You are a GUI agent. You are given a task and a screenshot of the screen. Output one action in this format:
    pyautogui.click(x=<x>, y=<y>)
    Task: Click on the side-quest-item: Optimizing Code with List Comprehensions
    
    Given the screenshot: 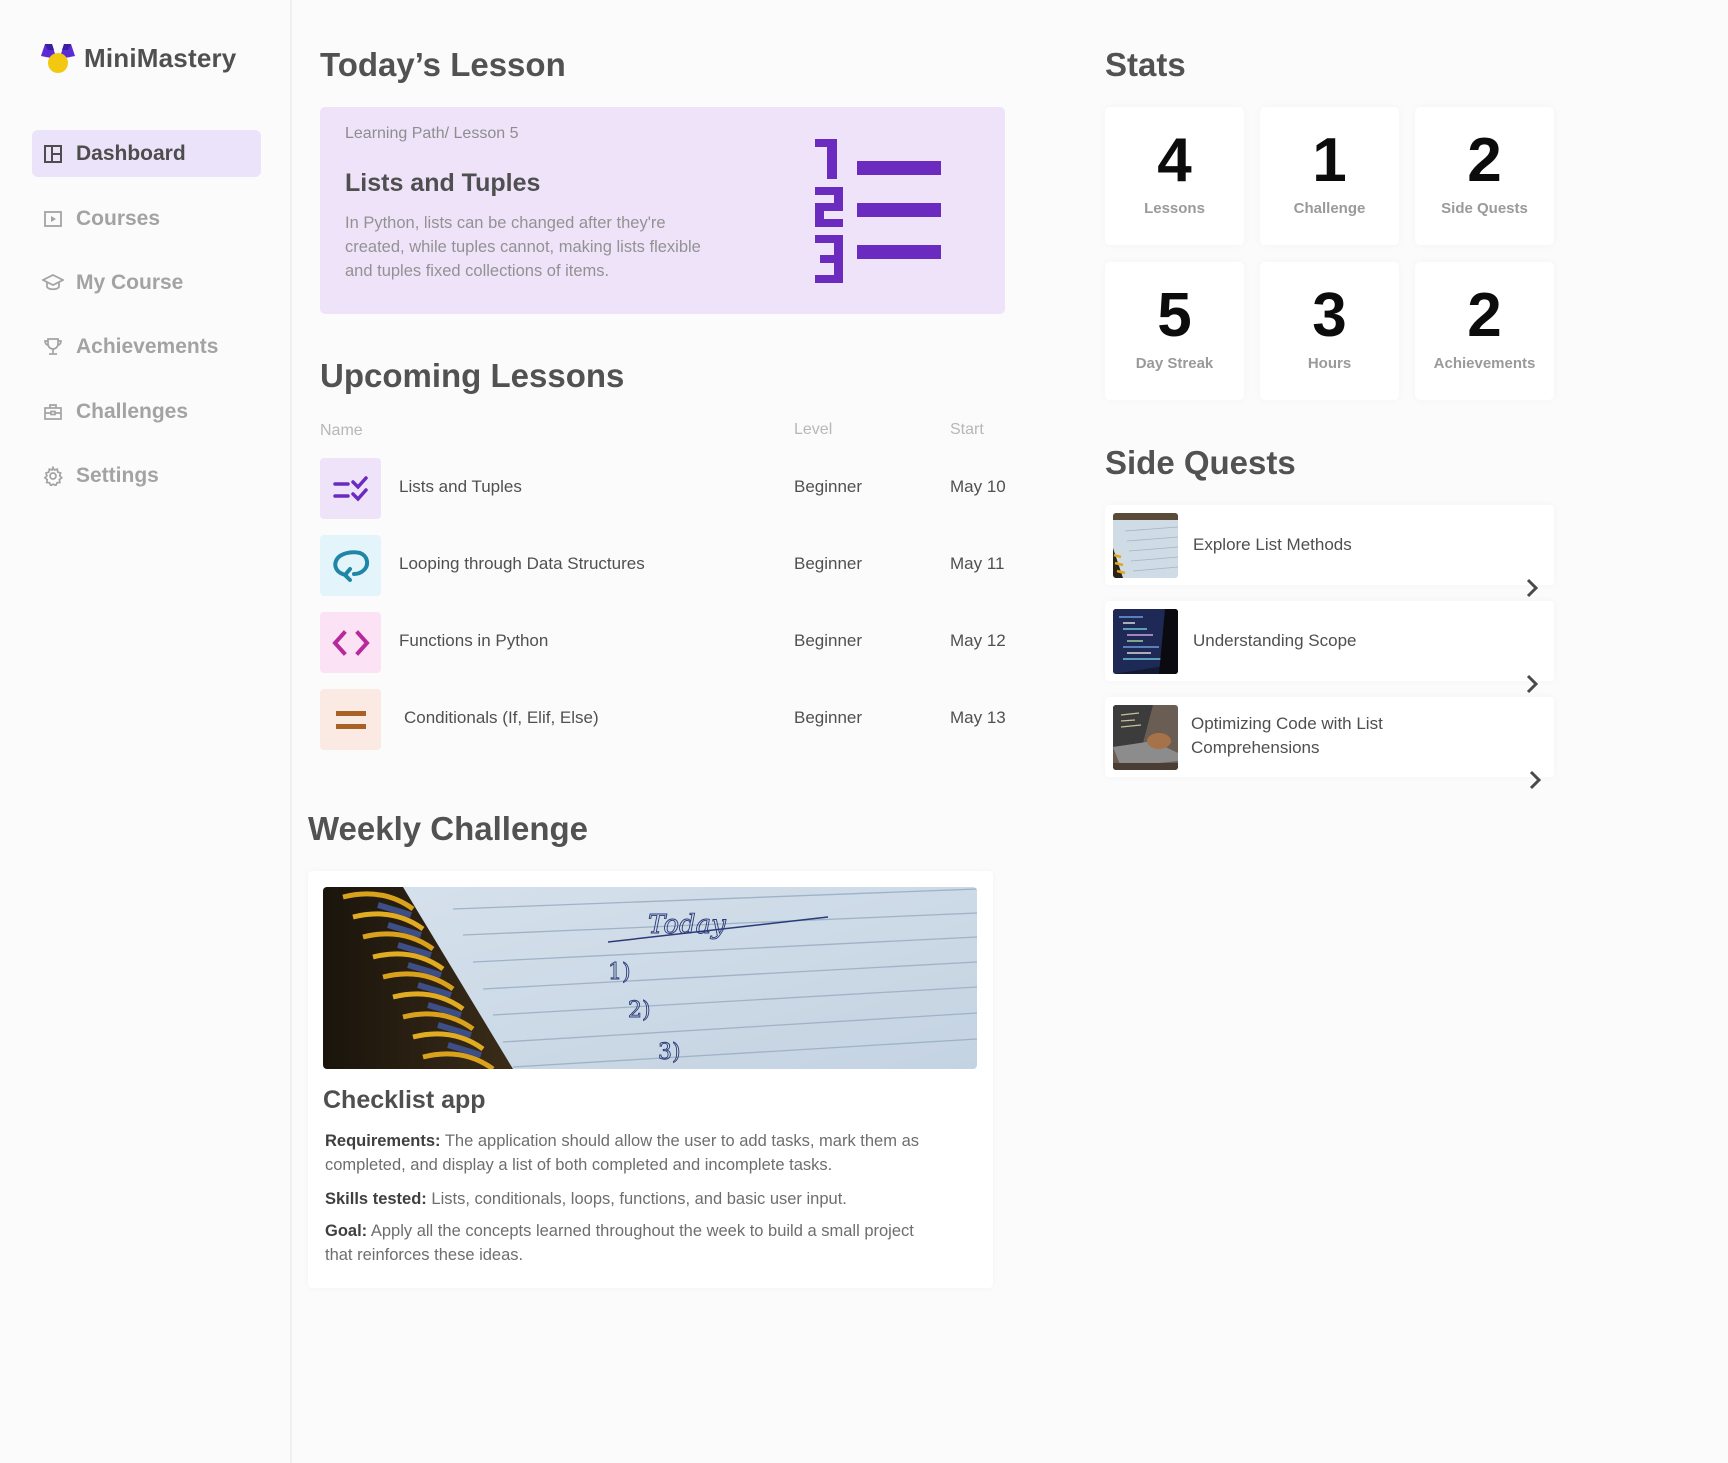 What is the action you would take?
    pyautogui.click(x=1329, y=743)
    